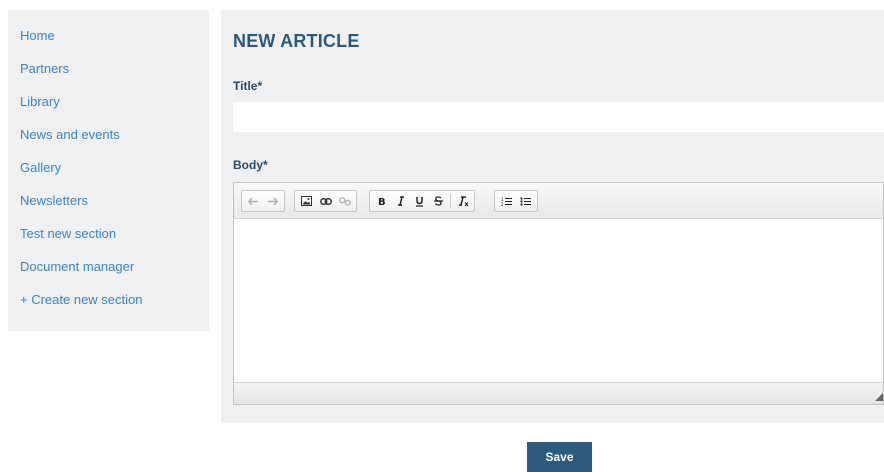 The image size is (884, 472). Describe the element at coordinates (296, 41) in the screenshot. I see `page-title: NEW ARTICLE` at that location.